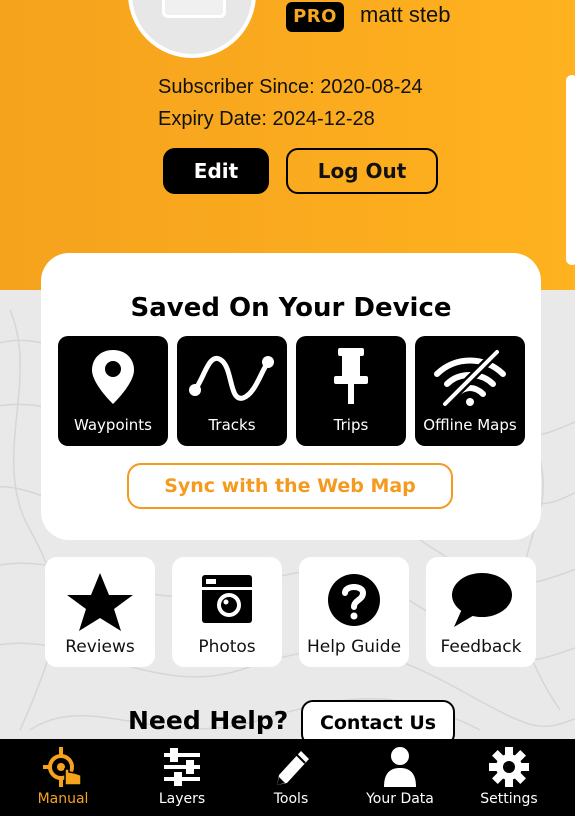  I want to click on tracks-tile: Tracks, so click(232, 391).